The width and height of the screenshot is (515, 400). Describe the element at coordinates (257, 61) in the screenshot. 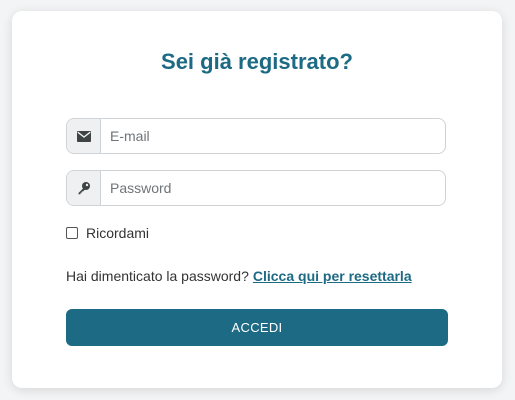

I see `login-title: Sei già registrato?` at that location.